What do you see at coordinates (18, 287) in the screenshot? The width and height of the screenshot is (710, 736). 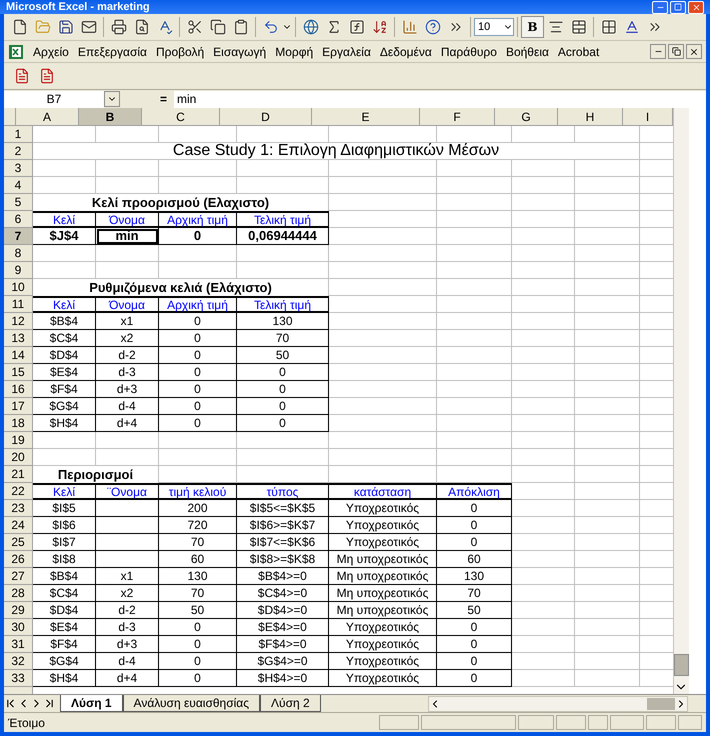 I see `row-header: 10` at bounding box center [18, 287].